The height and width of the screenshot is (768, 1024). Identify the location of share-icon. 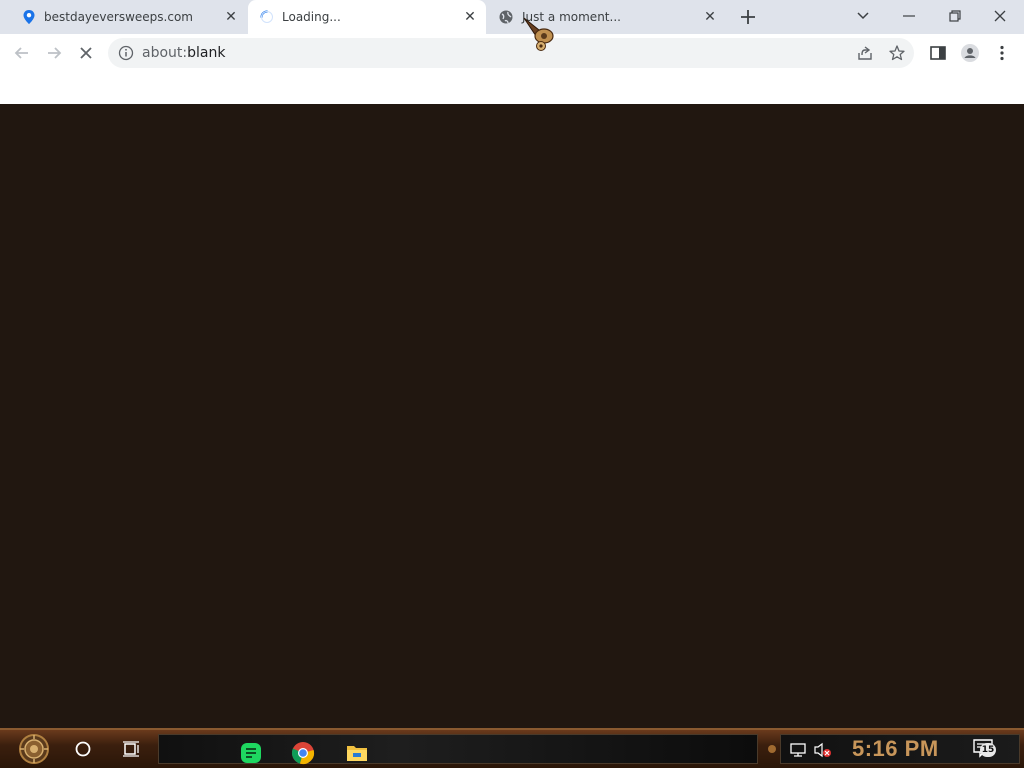
(865, 53).